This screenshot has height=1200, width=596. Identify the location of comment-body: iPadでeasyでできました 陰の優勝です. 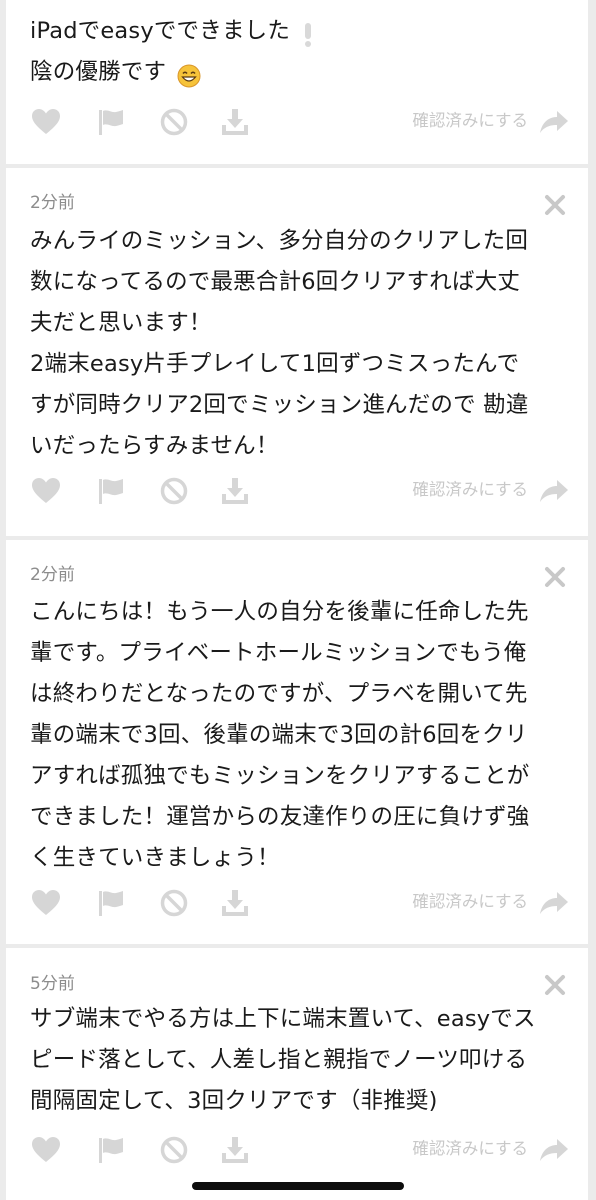
(289, 52).